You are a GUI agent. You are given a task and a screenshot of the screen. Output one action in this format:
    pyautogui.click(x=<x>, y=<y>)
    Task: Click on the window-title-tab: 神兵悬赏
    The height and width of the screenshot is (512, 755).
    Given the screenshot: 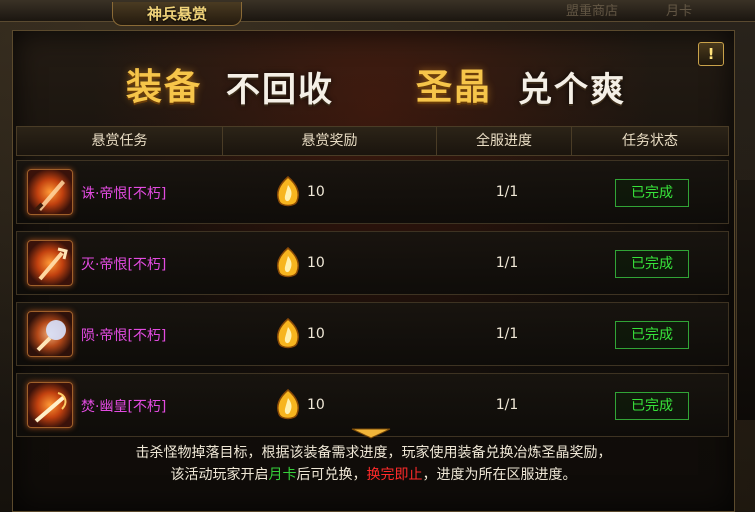 What is the action you would take?
    pyautogui.click(x=177, y=14)
    